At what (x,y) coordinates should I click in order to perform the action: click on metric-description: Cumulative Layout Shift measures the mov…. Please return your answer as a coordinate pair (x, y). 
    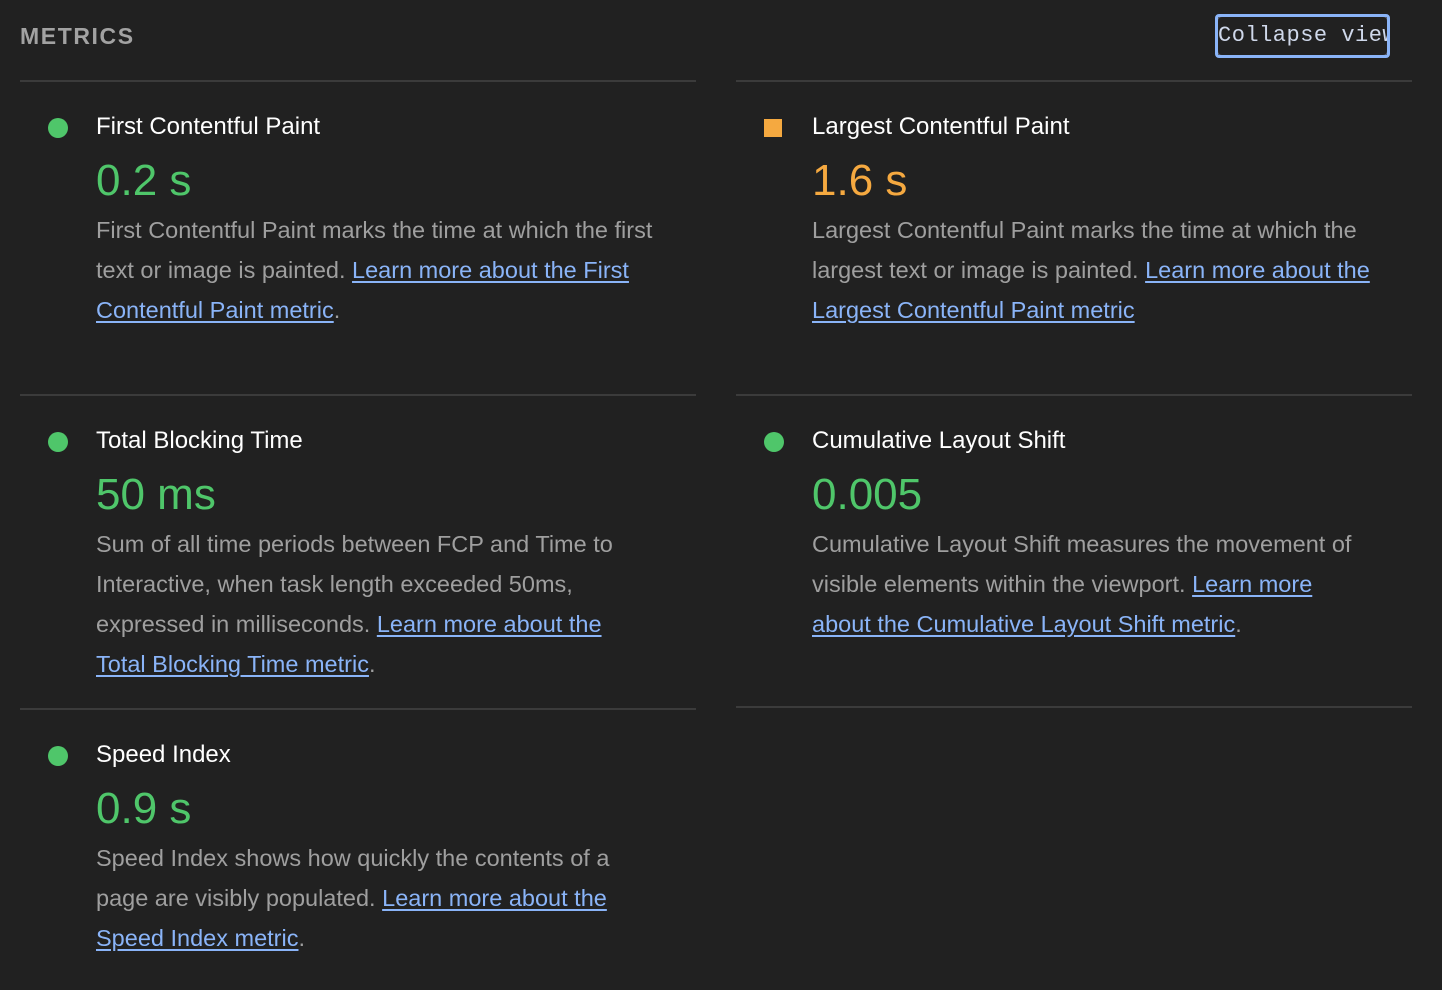
    Looking at the image, I should click on (1092, 584).